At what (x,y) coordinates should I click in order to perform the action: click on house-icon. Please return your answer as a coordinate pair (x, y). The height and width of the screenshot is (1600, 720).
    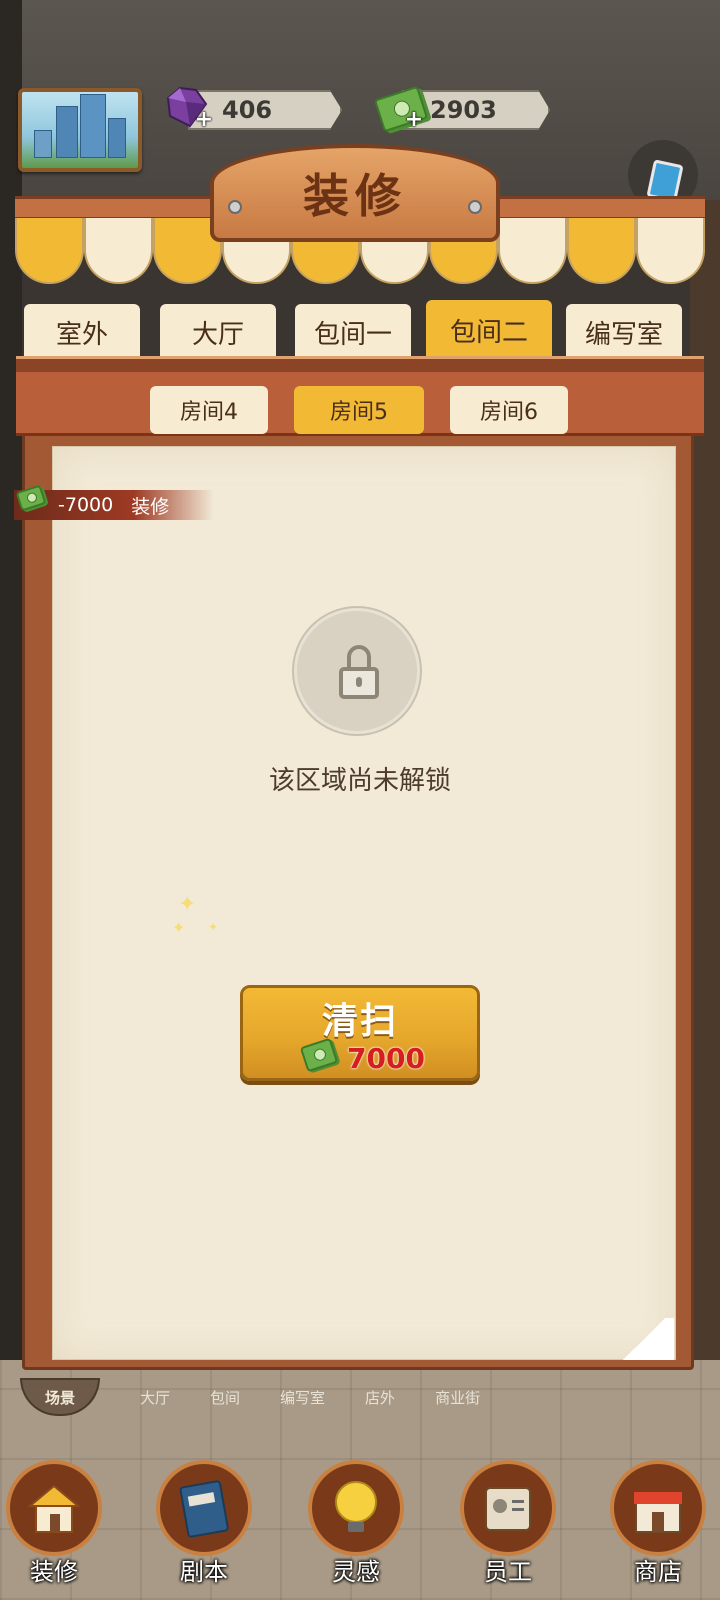
    Looking at the image, I should click on (54, 1508).